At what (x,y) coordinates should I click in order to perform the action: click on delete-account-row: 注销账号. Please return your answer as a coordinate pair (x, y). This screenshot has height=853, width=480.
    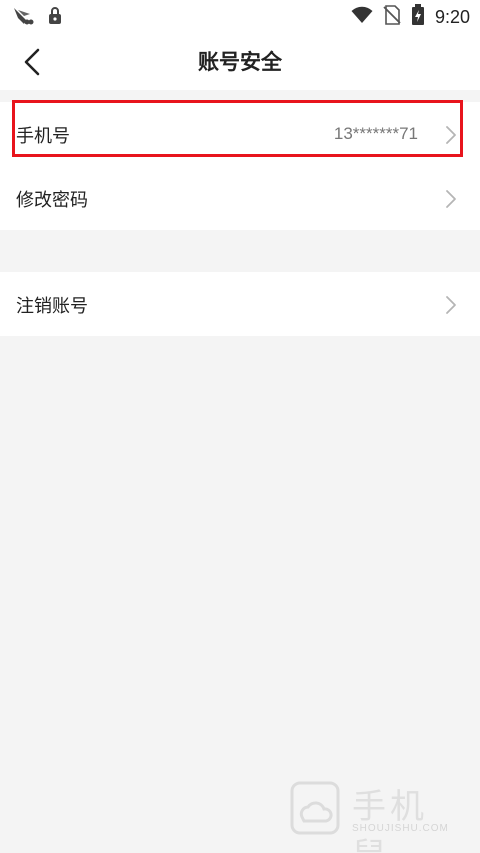
    Looking at the image, I should click on (240, 304).